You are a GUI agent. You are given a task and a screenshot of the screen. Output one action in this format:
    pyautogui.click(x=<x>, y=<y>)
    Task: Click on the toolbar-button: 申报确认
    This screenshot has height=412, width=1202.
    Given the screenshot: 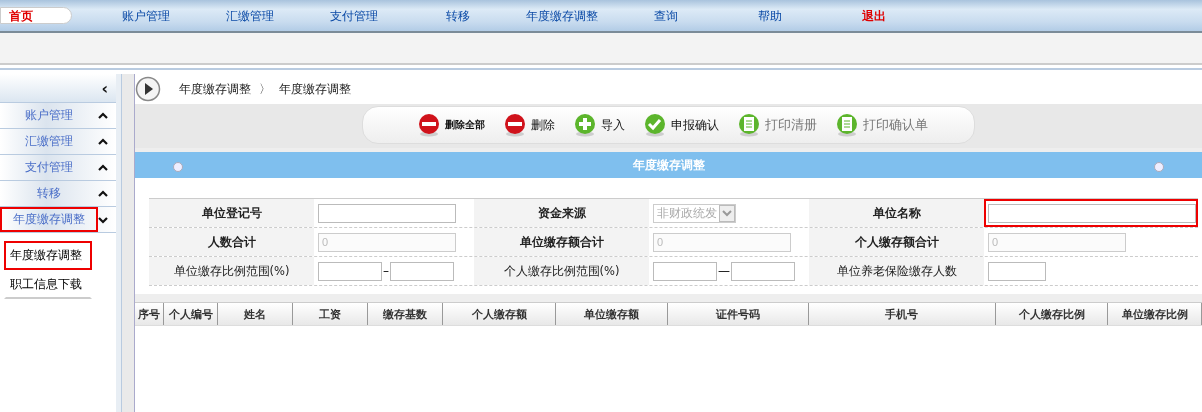 What is the action you would take?
    pyautogui.click(x=681, y=125)
    